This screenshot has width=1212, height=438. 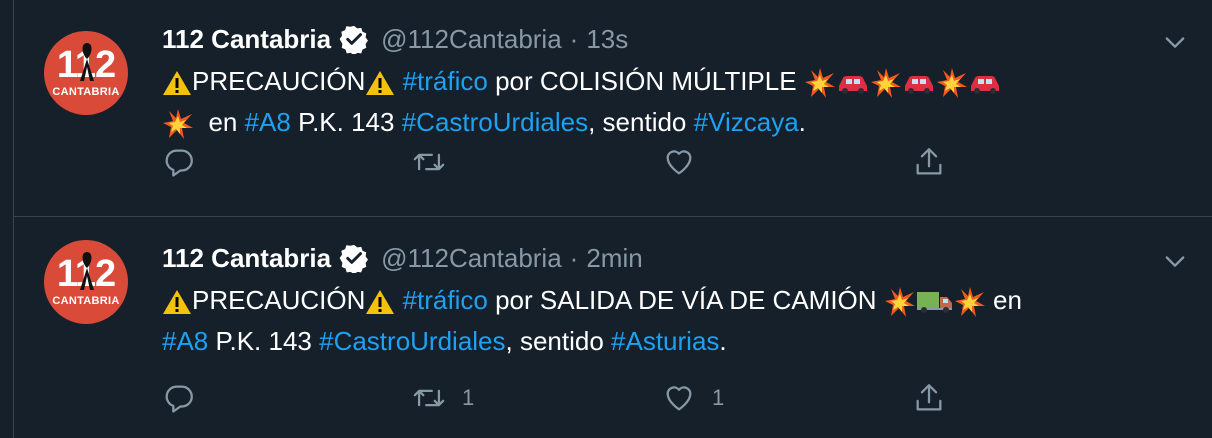 I want to click on text-segment: por SALIDA DE VÍA DE CAMIÓN, so click(x=685, y=300).